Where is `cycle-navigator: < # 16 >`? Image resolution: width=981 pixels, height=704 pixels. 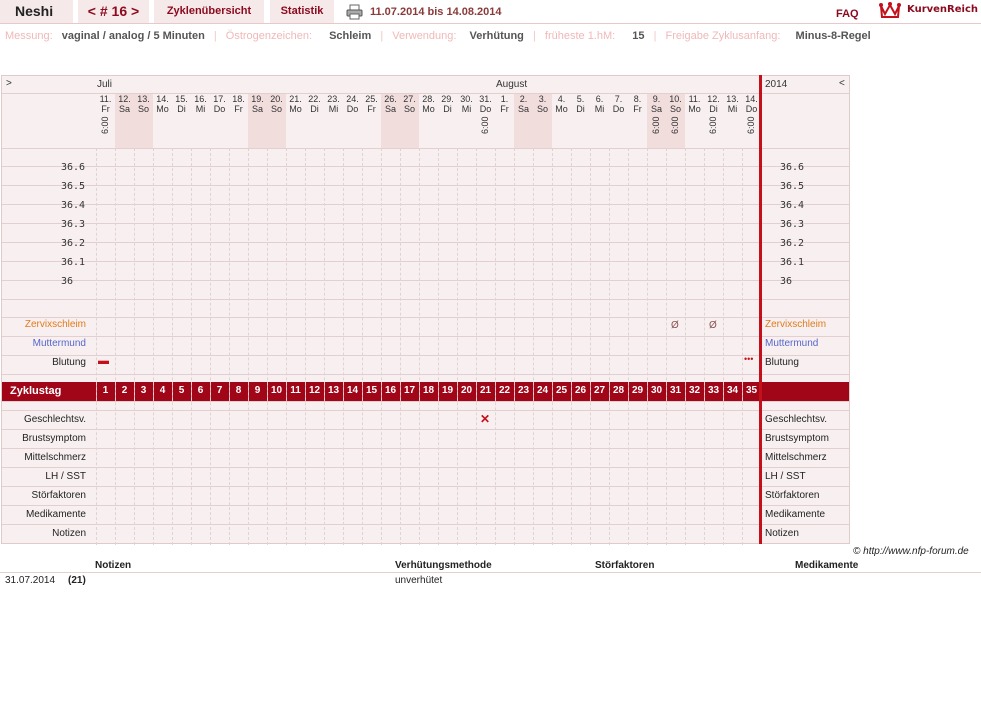
cycle-navigator: < # 16 > is located at coordinates (113, 11).